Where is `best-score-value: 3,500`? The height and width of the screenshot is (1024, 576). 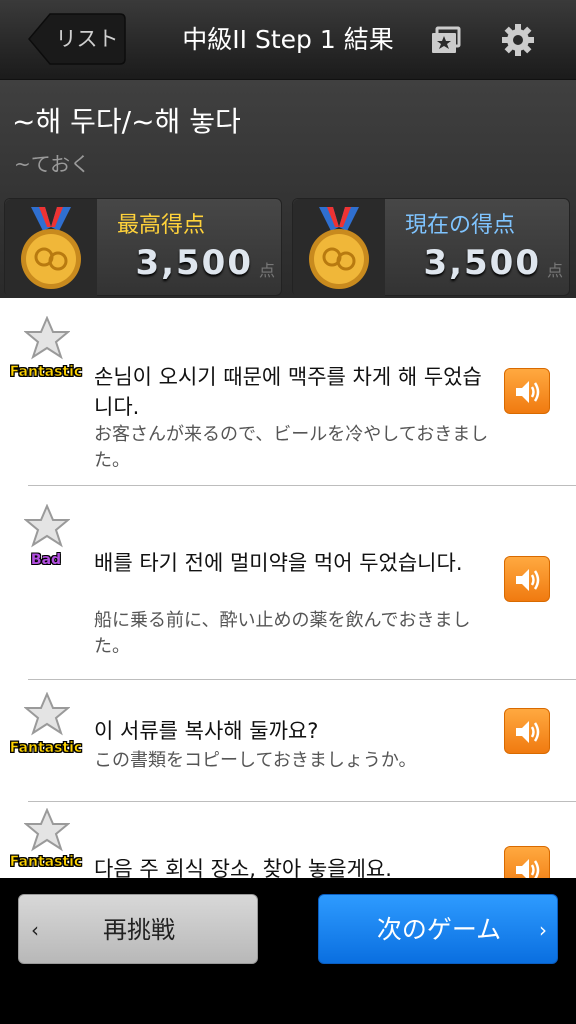 best-score-value: 3,500 is located at coordinates (194, 263).